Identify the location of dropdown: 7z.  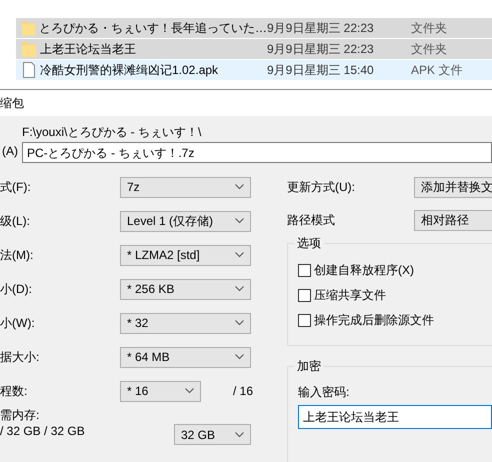
(185, 187).